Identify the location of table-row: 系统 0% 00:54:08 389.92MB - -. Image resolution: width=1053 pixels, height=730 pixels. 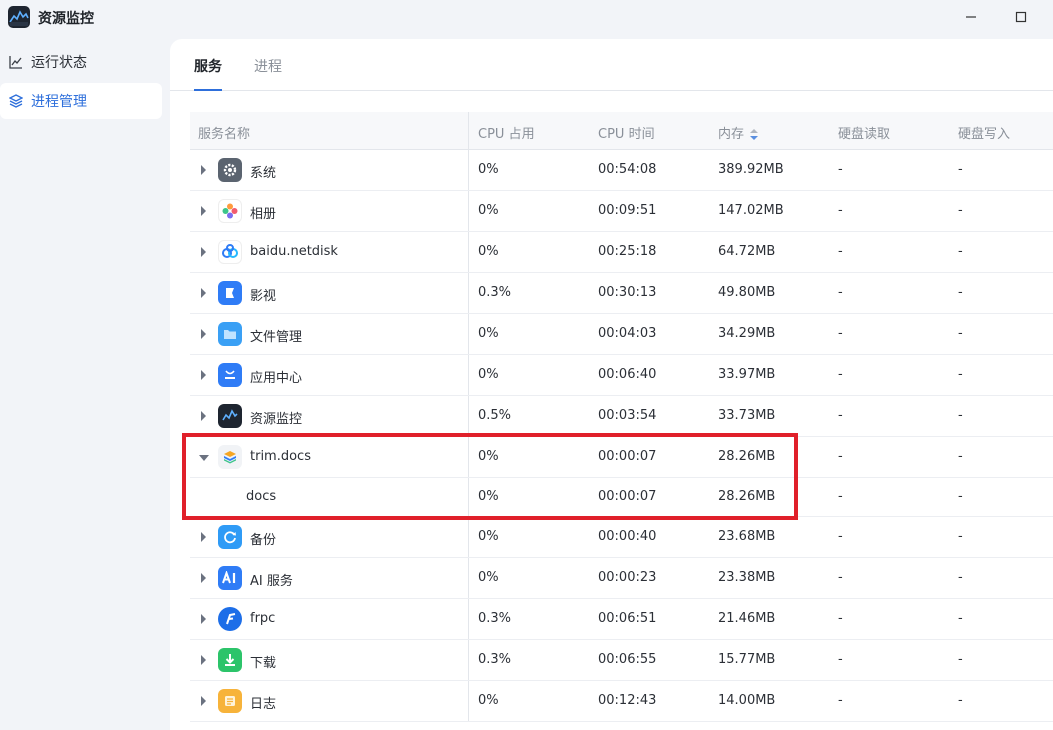
(621, 170).